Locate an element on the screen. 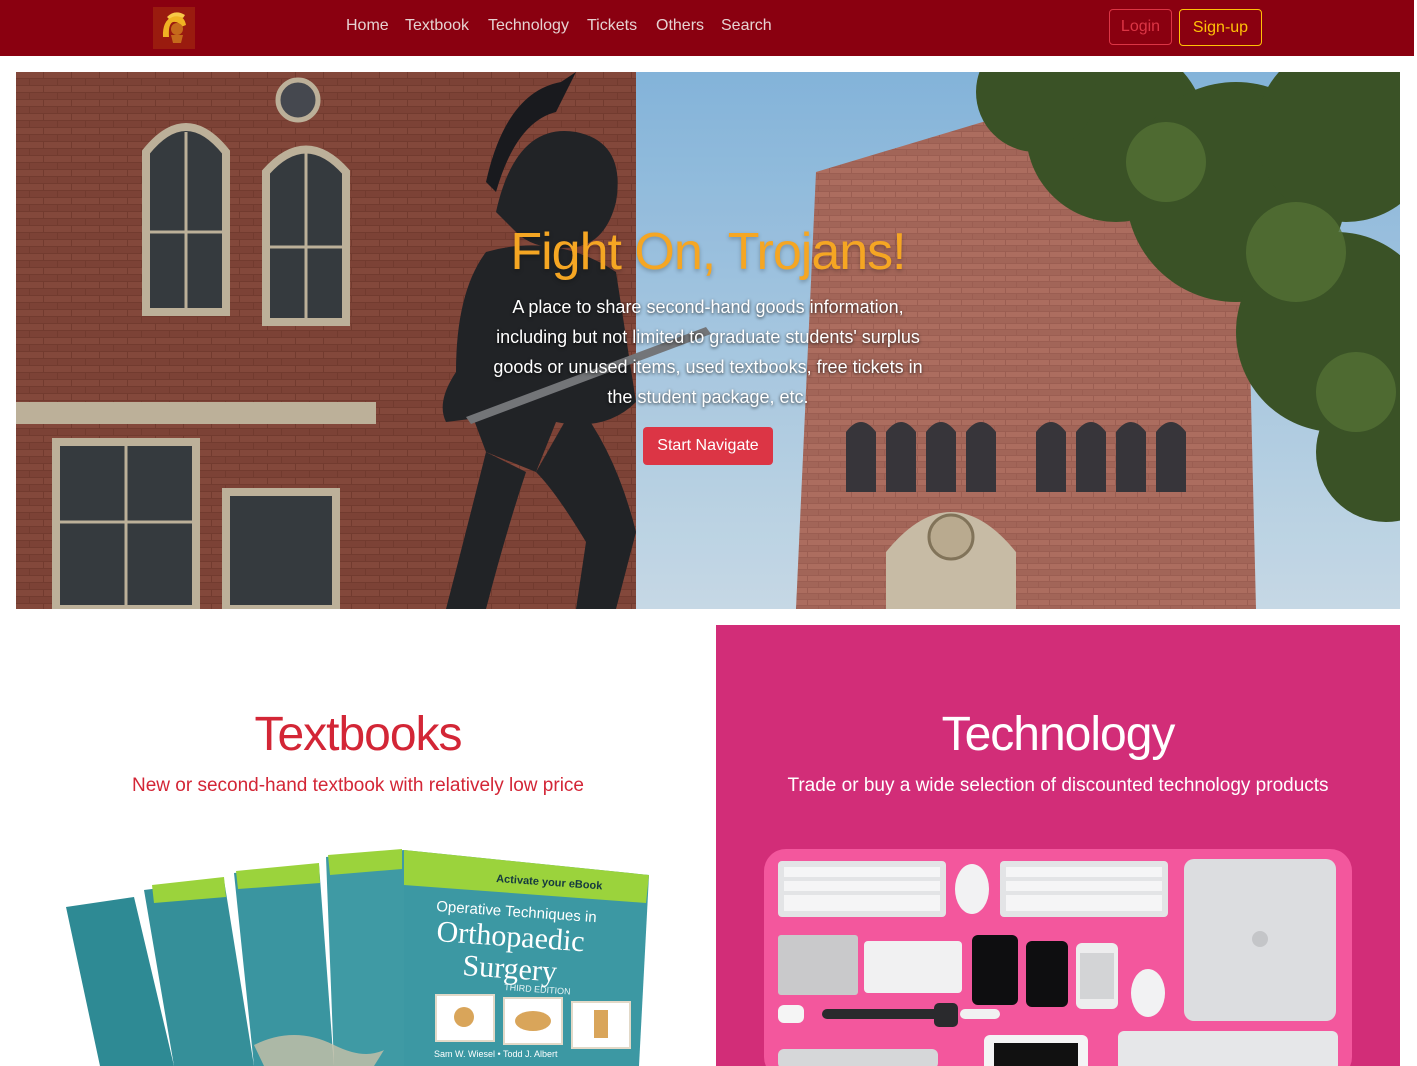 This screenshot has height=1066, width=1417. nav-link-search: Search is located at coordinates (746, 26).